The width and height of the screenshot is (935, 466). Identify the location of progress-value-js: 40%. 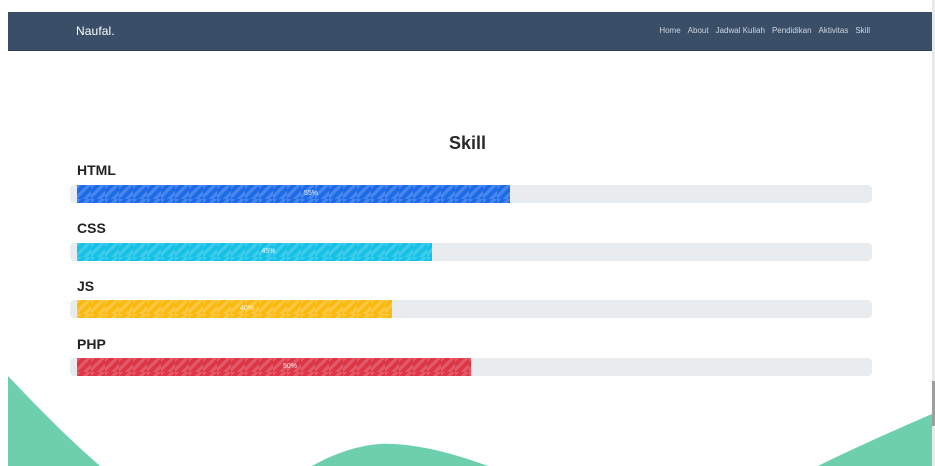
(246, 308).